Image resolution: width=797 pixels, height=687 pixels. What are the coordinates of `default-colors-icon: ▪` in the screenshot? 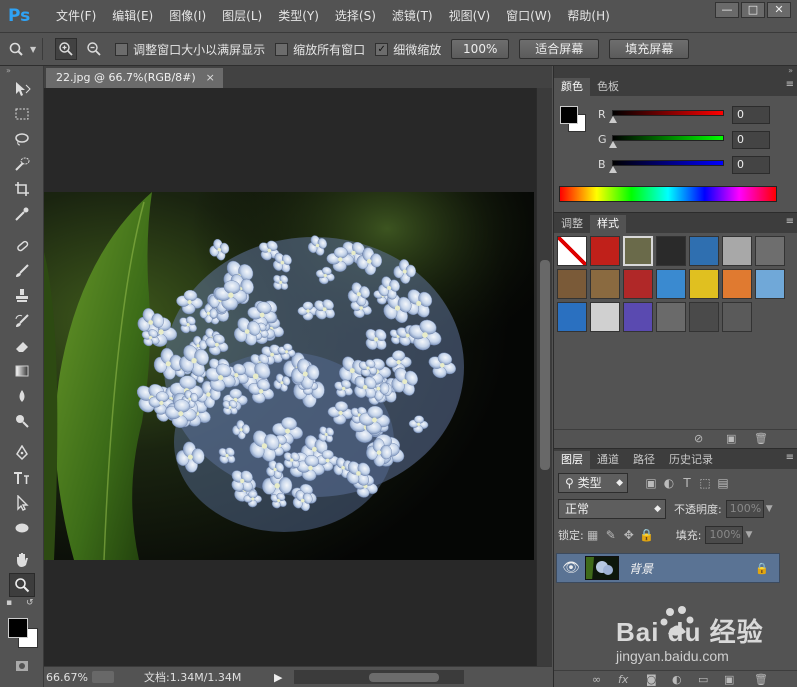 It's located at (9, 603).